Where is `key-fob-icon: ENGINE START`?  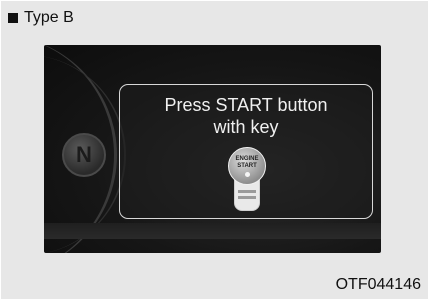 key-fob-icon: ENGINE START is located at coordinates (246, 179).